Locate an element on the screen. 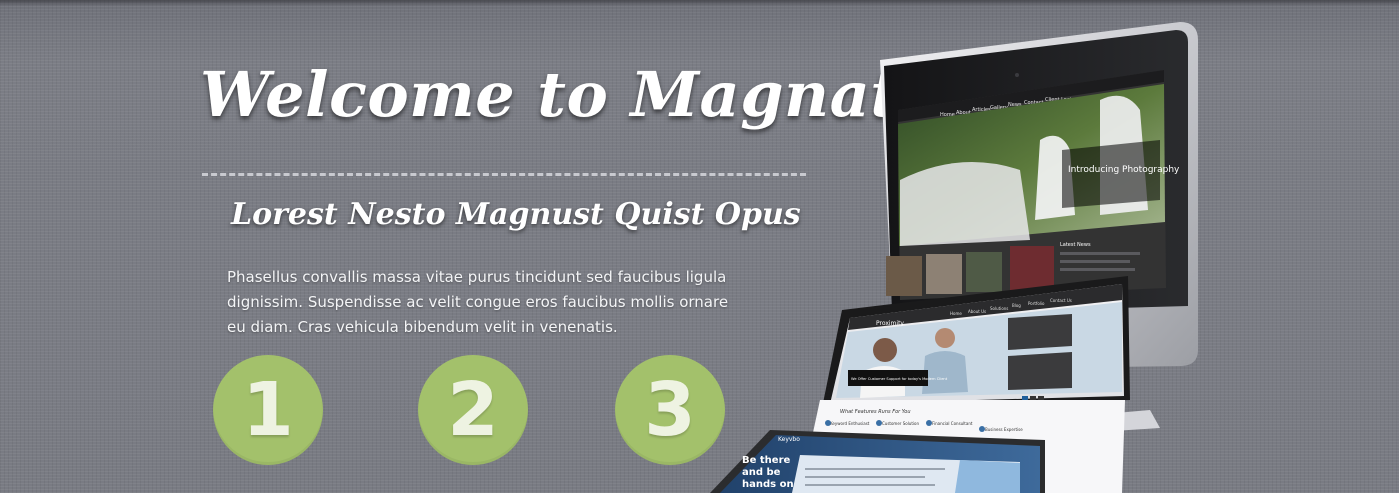 Image resolution: width=1399 pixels, height=493 pixels. step-1-button: 1 is located at coordinates (268, 410).